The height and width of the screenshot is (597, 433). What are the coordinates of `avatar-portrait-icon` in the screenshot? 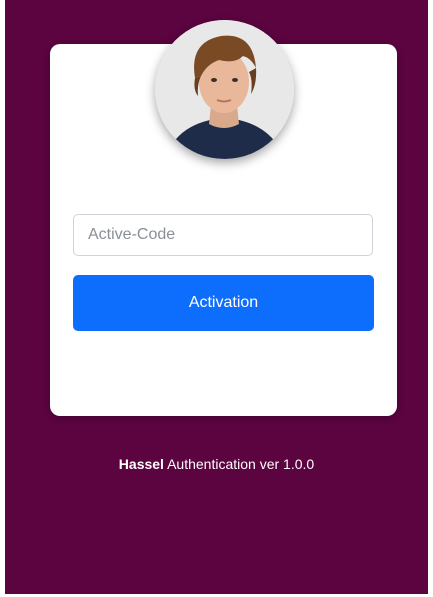 It's located at (224, 89).